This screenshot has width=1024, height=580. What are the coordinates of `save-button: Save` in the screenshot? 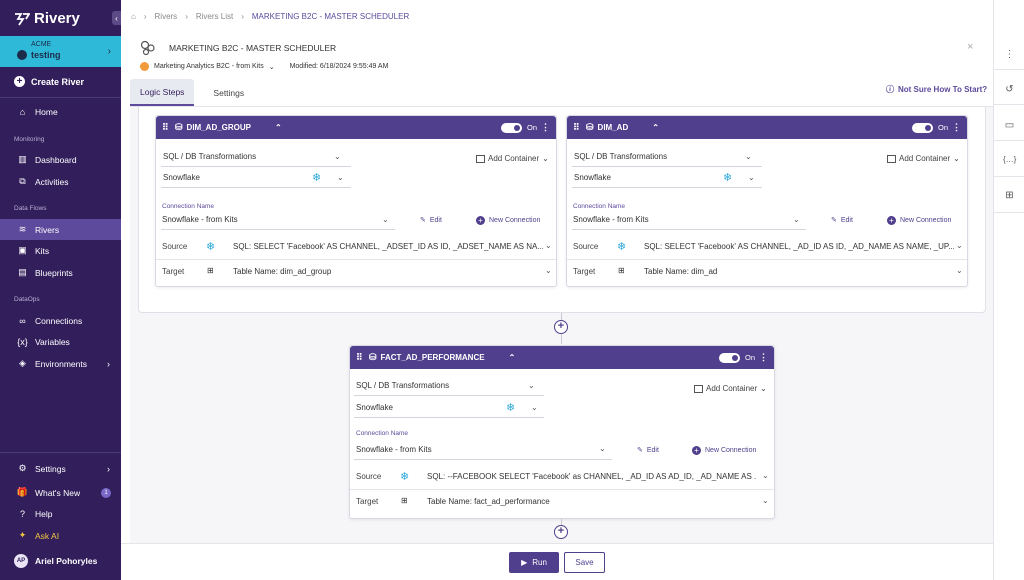 It's located at (584, 562).